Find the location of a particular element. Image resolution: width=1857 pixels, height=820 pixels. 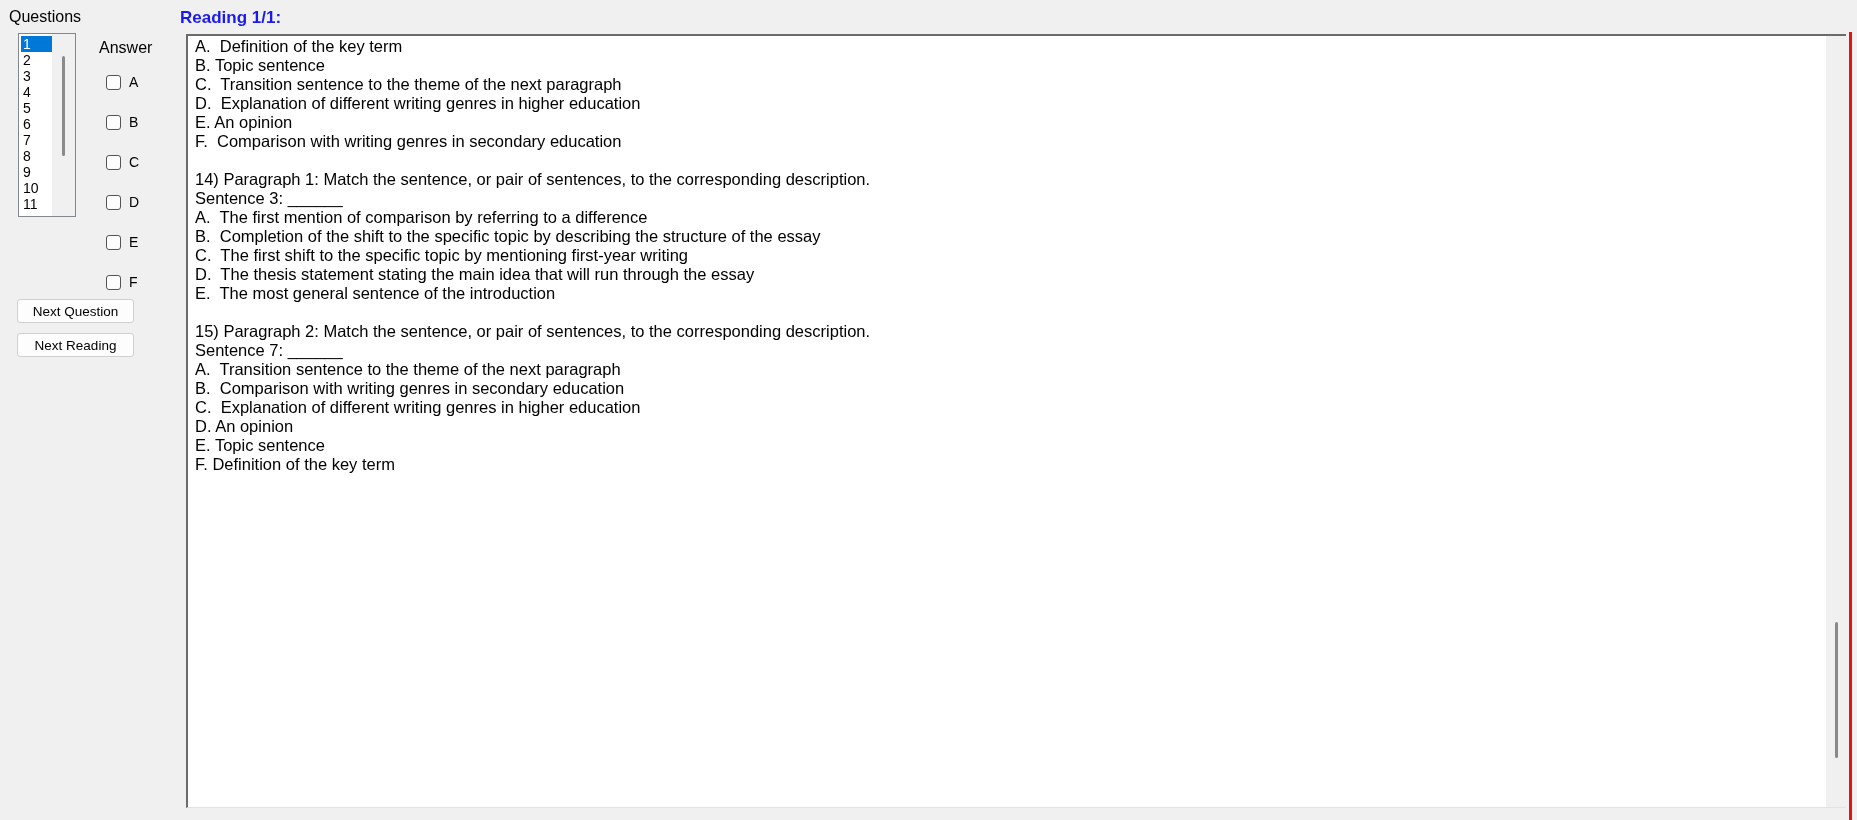

reading-line: Sentence 3: ______ is located at coordinates (269, 198).